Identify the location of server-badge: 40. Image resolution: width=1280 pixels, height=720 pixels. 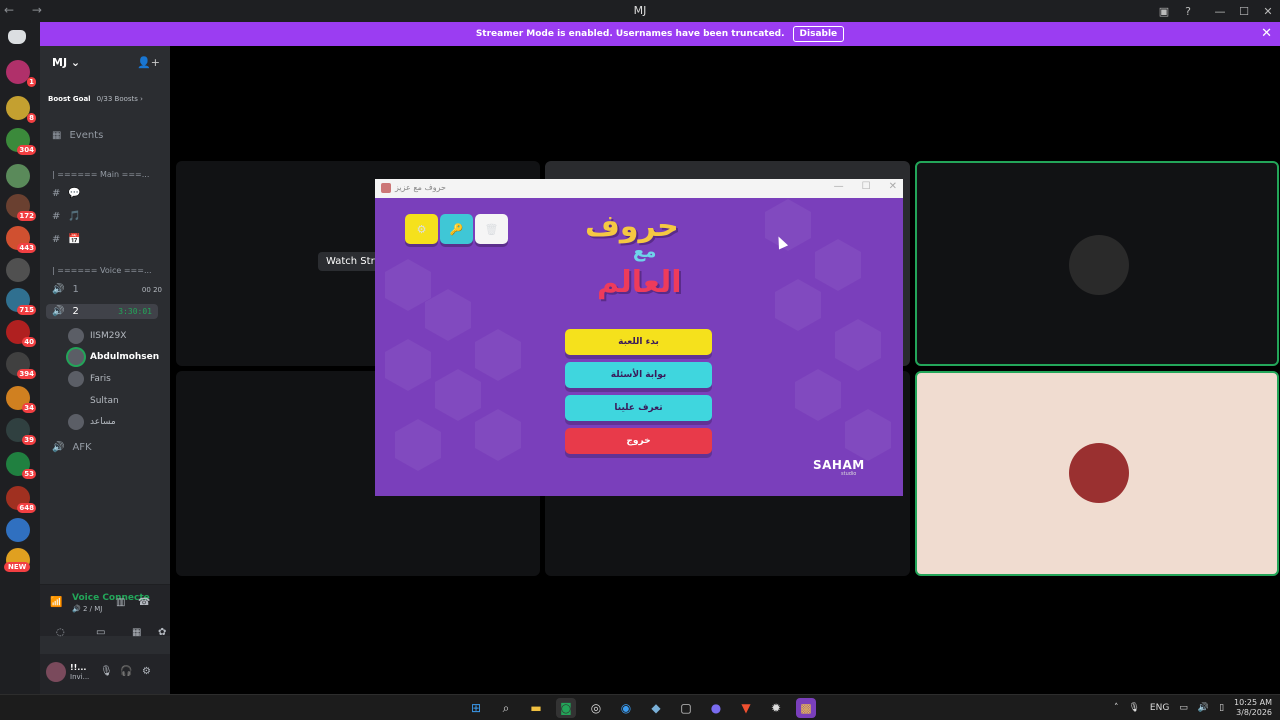
(29, 342).